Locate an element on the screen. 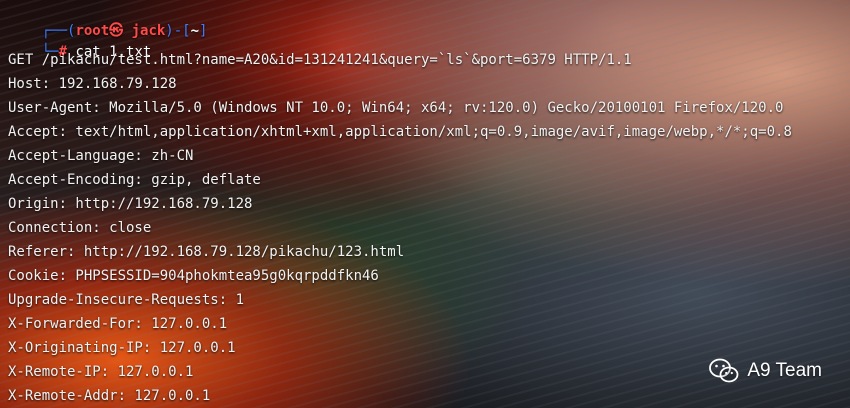  watermark-text: A9 Team is located at coordinates (784, 370).